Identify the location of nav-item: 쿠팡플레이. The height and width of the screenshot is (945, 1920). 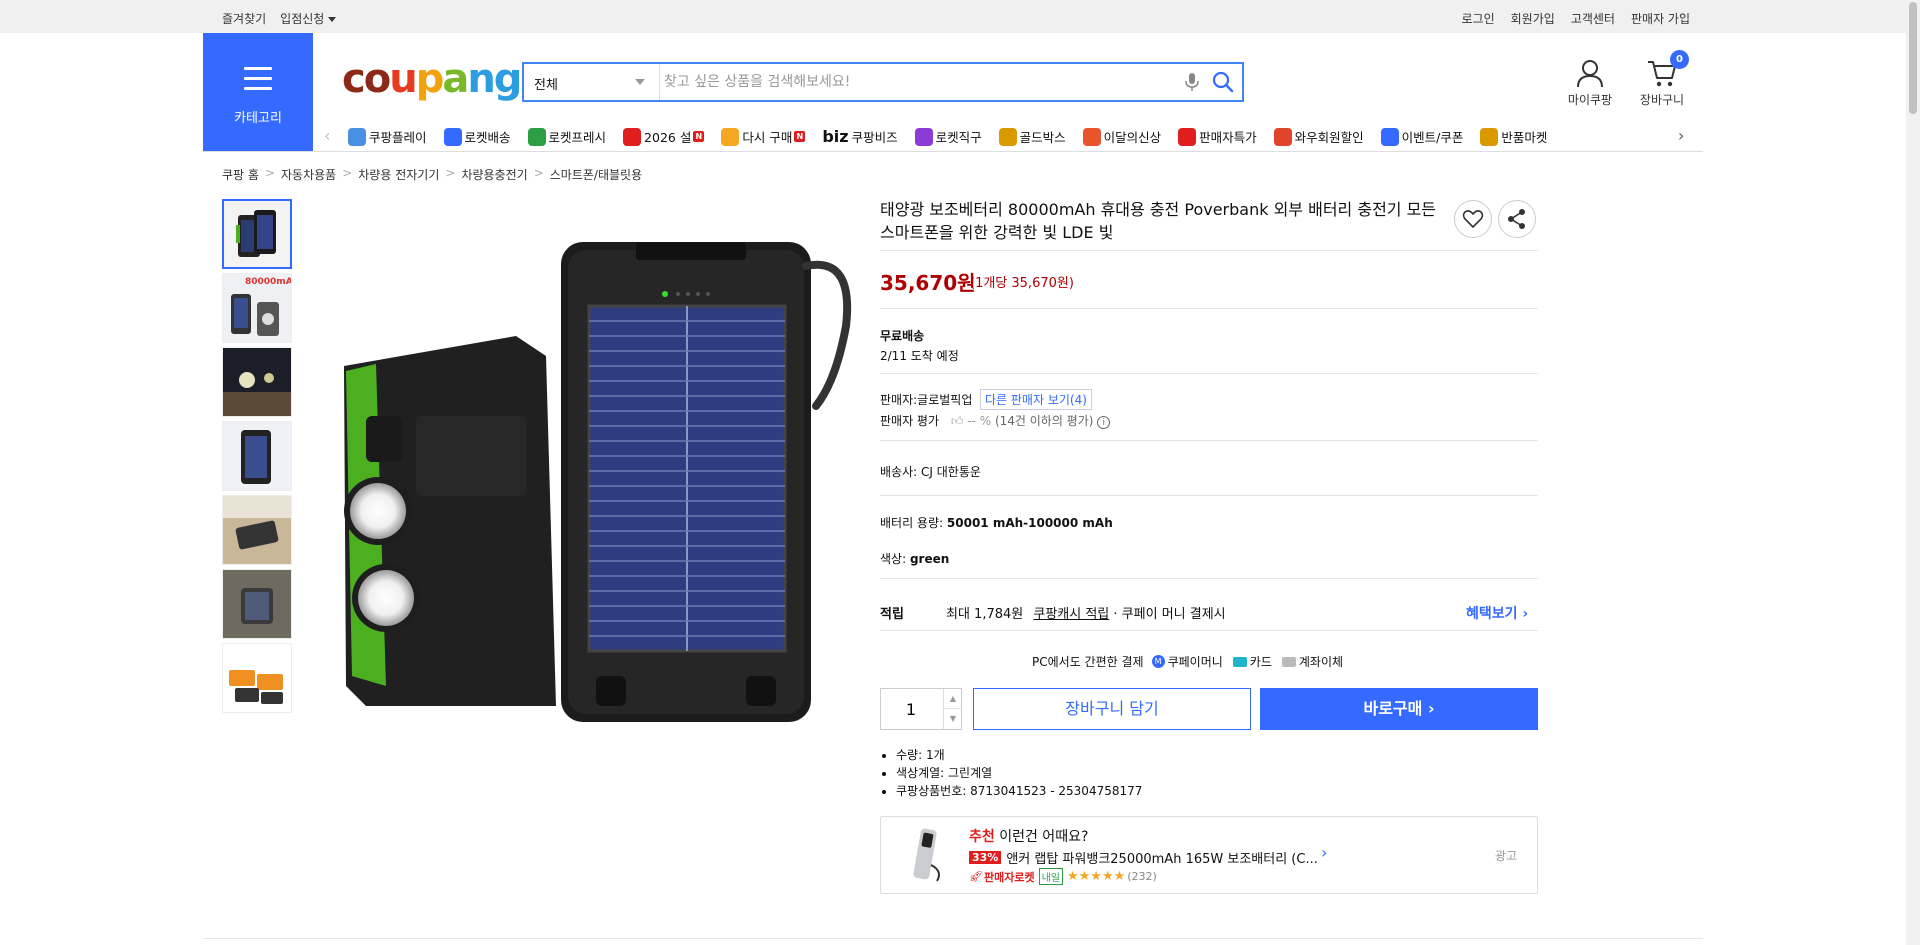
(387, 136).